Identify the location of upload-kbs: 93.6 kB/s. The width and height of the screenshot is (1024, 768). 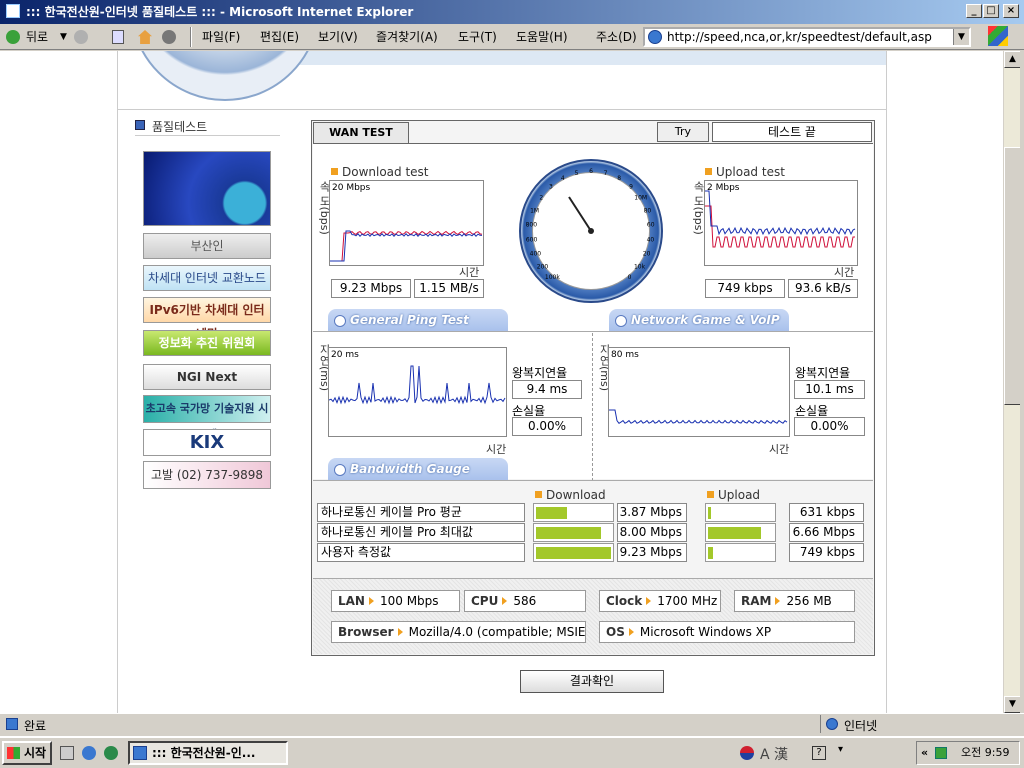
(823, 288).